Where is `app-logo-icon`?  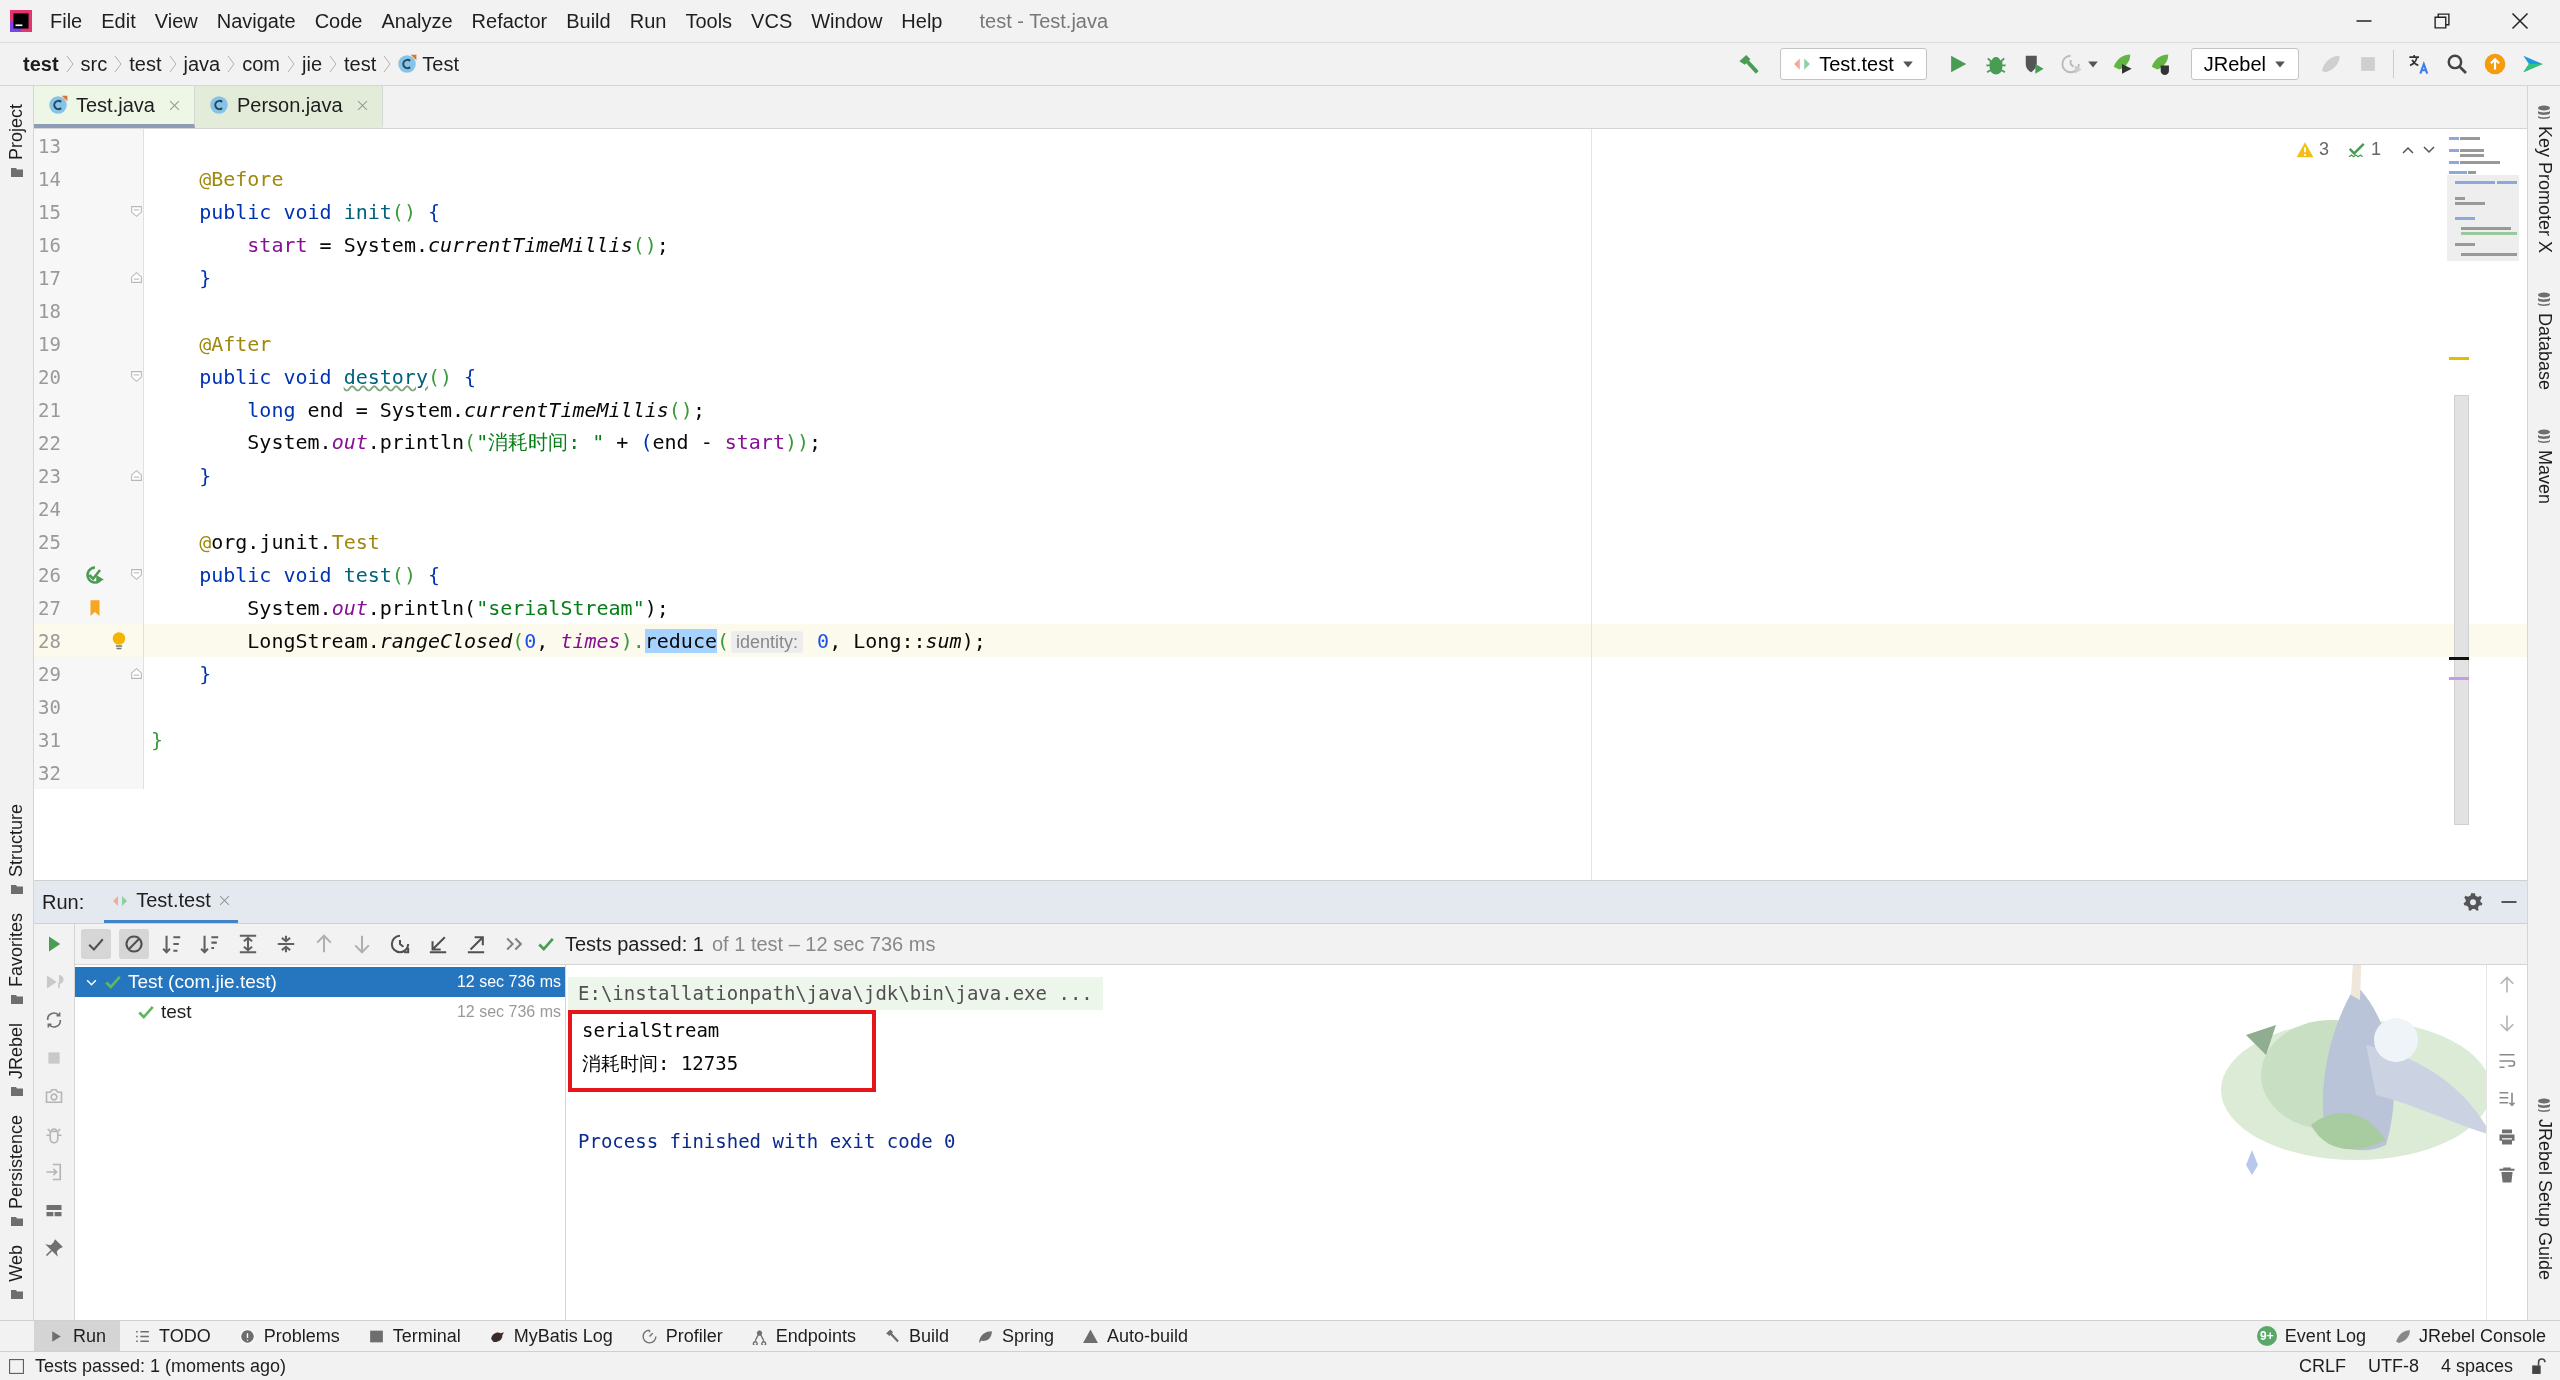 app-logo-icon is located at coordinates (21, 21).